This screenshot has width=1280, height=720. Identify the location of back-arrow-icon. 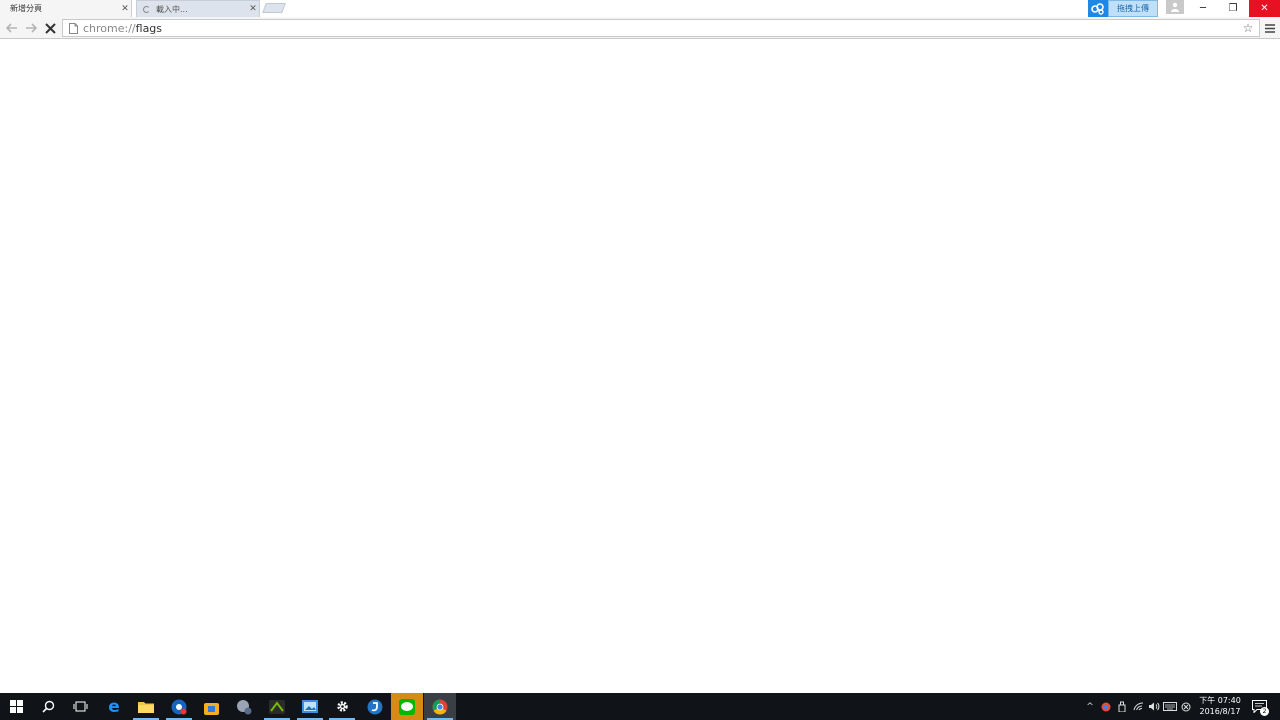
(12, 28).